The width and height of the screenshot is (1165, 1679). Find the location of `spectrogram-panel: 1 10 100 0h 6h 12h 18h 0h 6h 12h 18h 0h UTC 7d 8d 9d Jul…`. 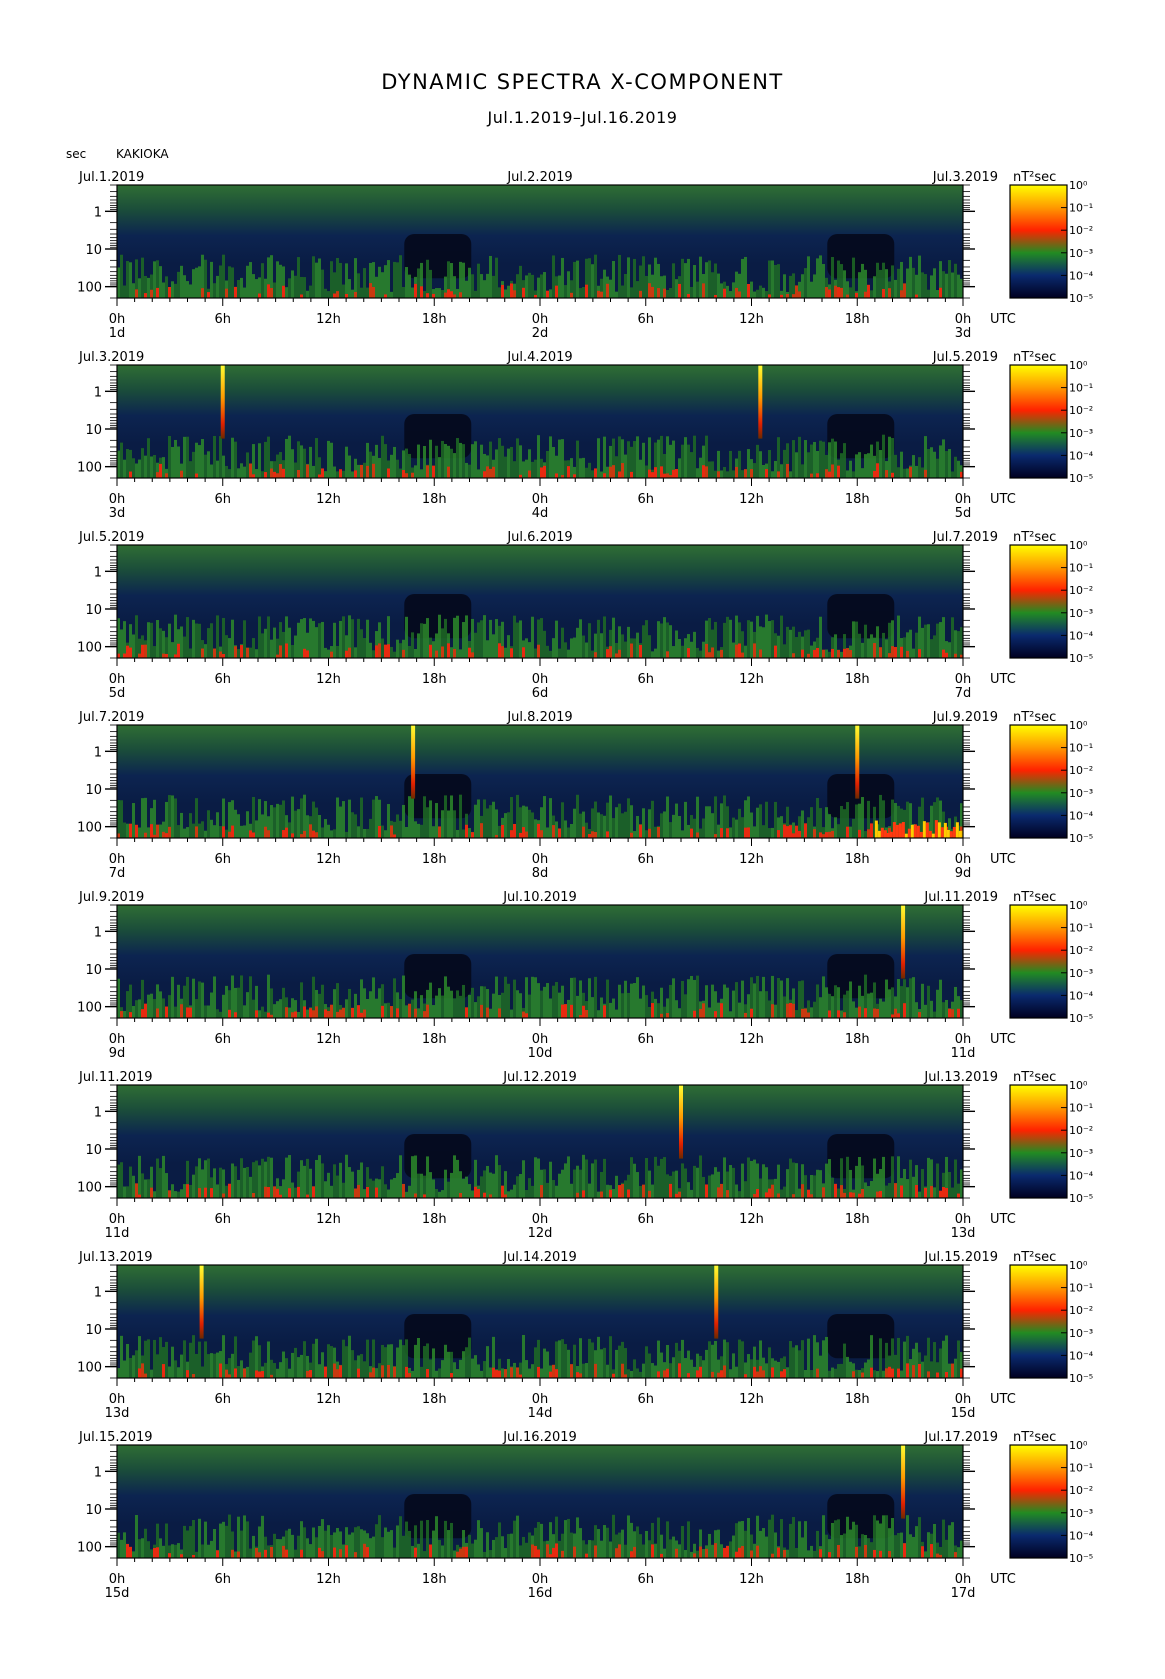

spectrogram-panel: 1 10 100 0h 6h 12h 18h 0h 6h 12h 18h 0h UTC 7d 8d 9d Jul… is located at coordinates (585, 795).